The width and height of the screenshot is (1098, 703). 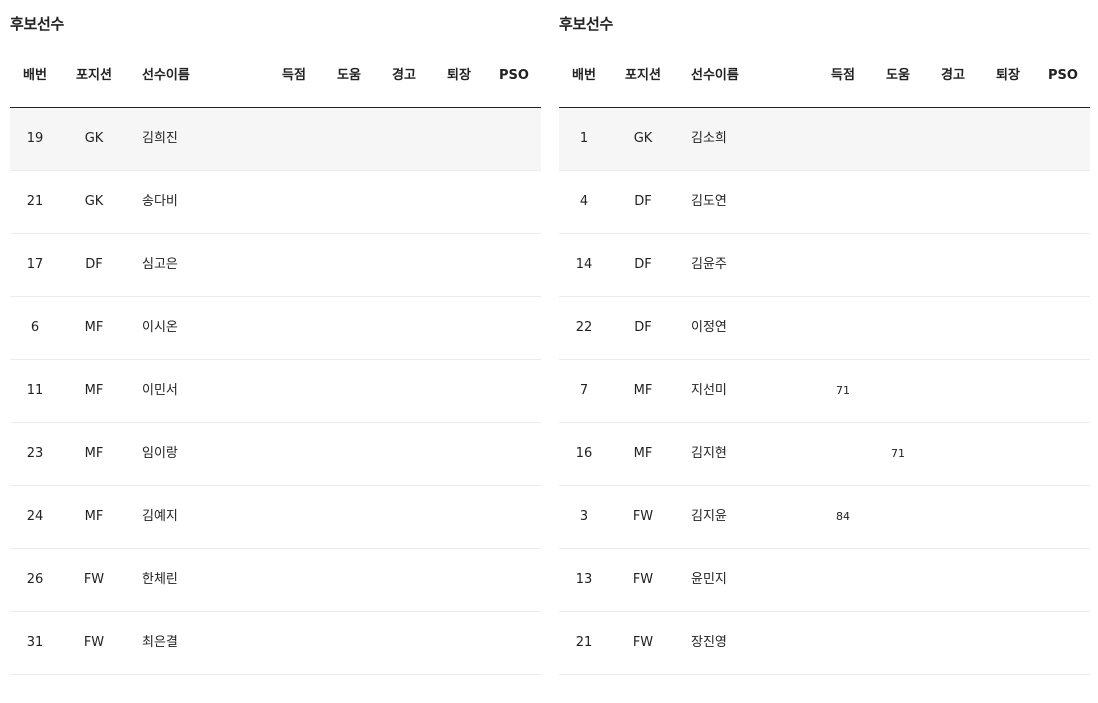 What do you see at coordinates (584, 201) in the screenshot?
I see `player-number: 4` at bounding box center [584, 201].